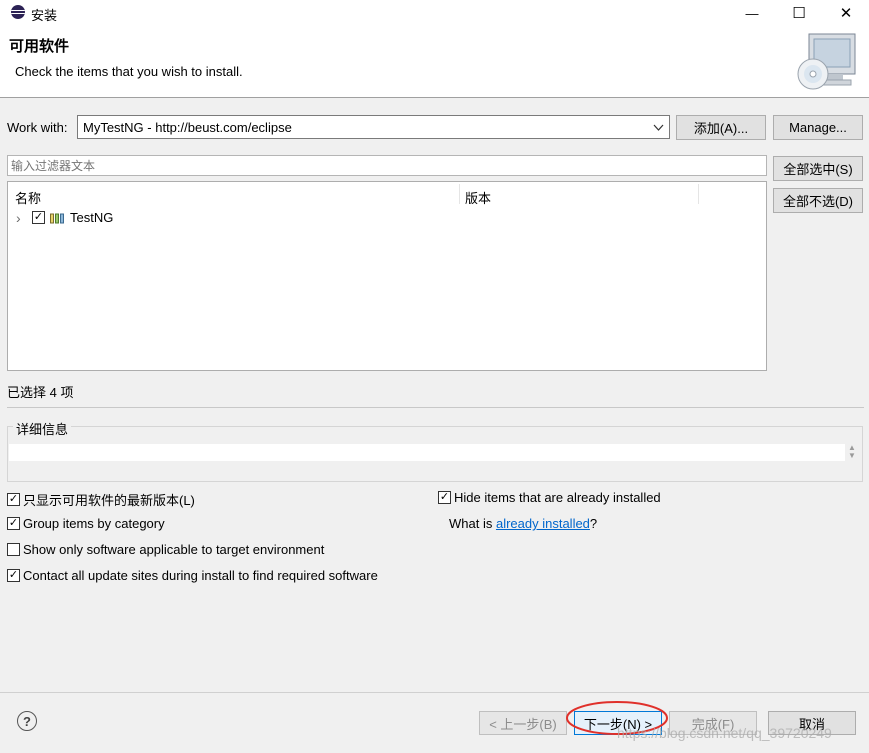 The height and width of the screenshot is (753, 869). Describe the element at coordinates (13, 549) in the screenshot. I see `applicable-only-checkbox` at that location.